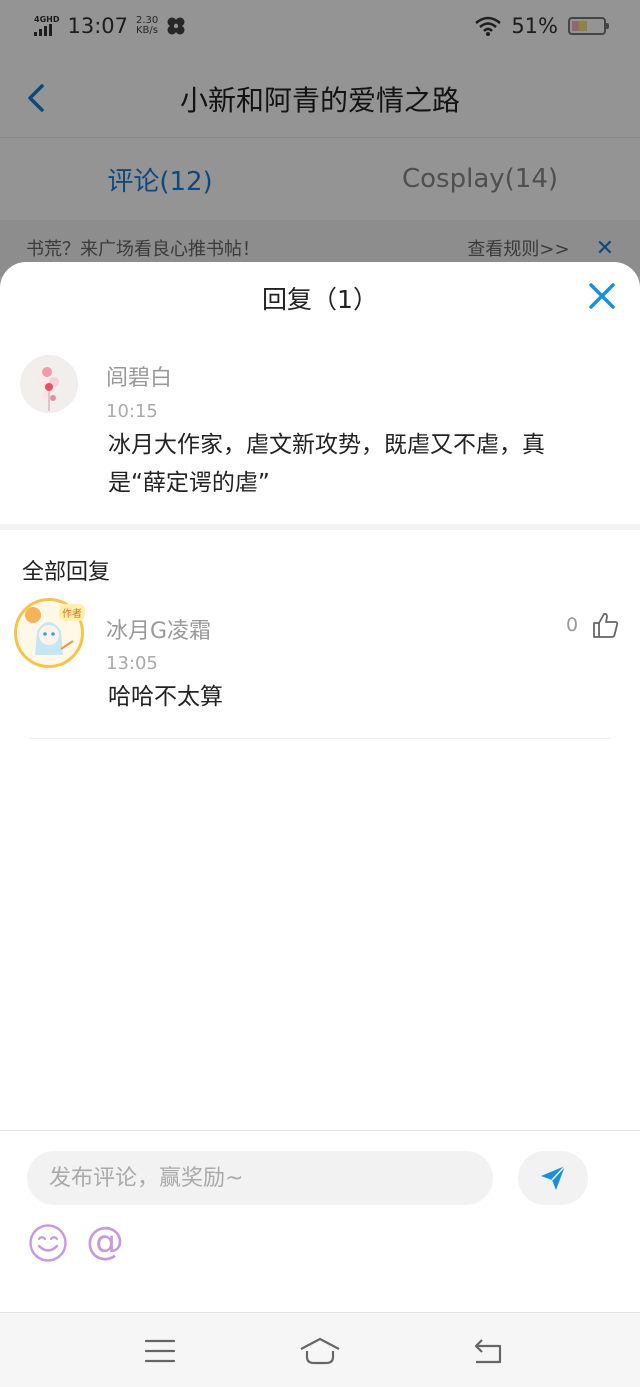 The width and height of the screenshot is (640, 1387). Describe the element at coordinates (320, 527) in the screenshot. I see `section-divider` at that location.